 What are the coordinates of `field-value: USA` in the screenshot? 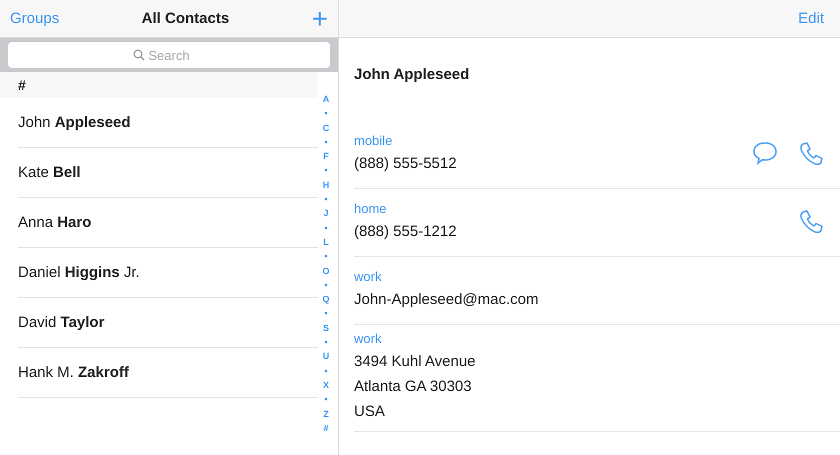 It's located at (370, 412).